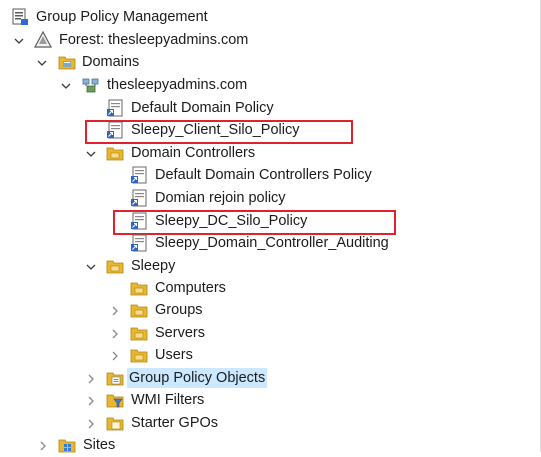  What do you see at coordinates (193, 153) in the screenshot?
I see `tree-node-label: Domain Controllers` at bounding box center [193, 153].